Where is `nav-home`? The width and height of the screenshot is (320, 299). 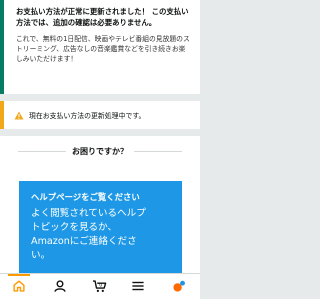
nav-home is located at coordinates (19, 287).